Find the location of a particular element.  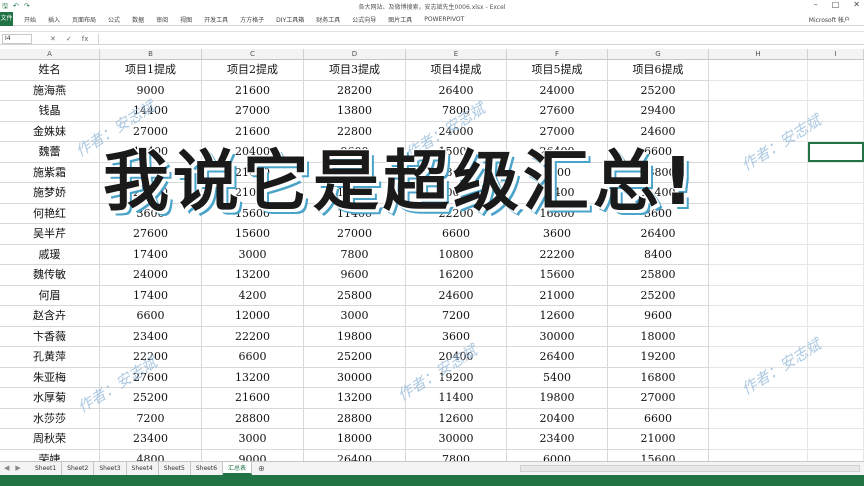

table-cell: 27600 is located at coordinates (151, 234).